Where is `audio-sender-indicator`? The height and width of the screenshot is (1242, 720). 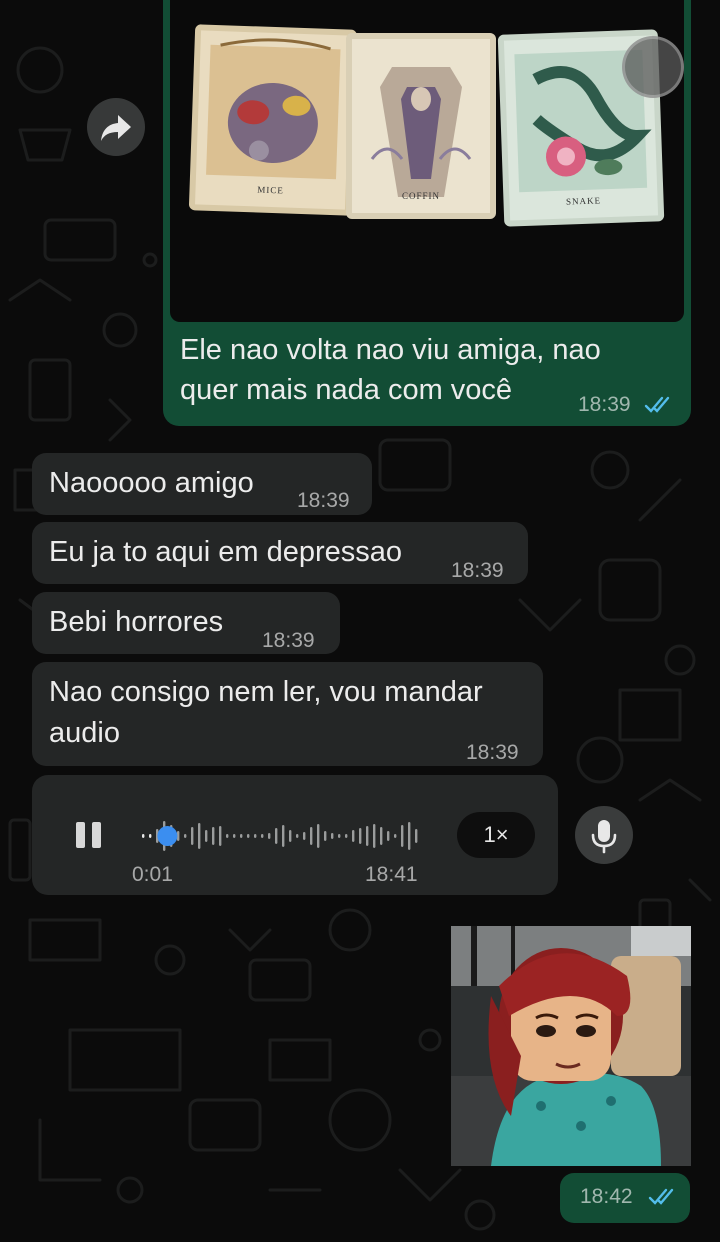
audio-sender-indicator is located at coordinates (604, 835).